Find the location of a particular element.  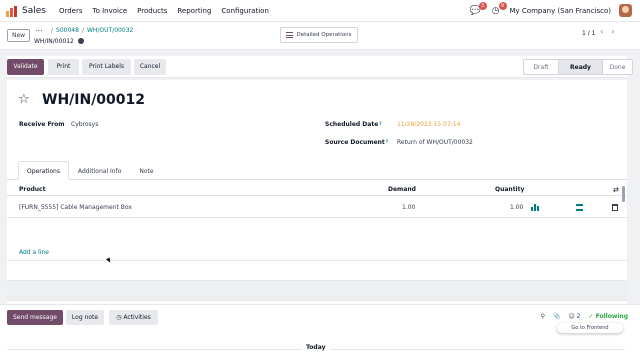

tab-additional-info: Additional Info is located at coordinates (100, 170).